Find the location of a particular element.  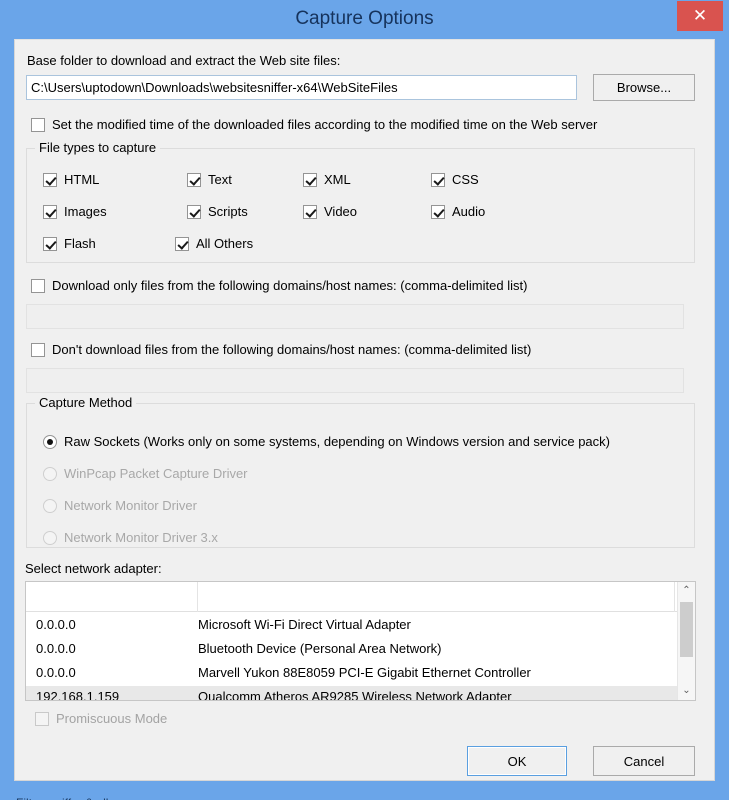

filetype-video-checkbox: Video is located at coordinates (330, 211).